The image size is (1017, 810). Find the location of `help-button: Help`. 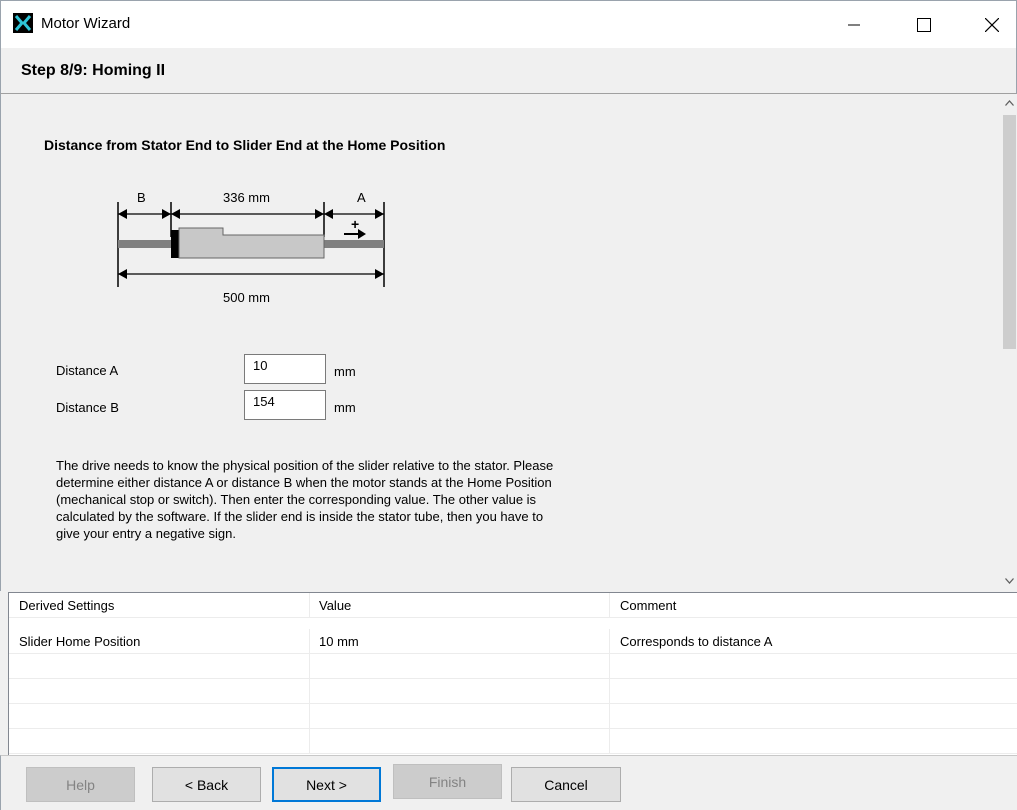

help-button: Help is located at coordinates (80, 784).